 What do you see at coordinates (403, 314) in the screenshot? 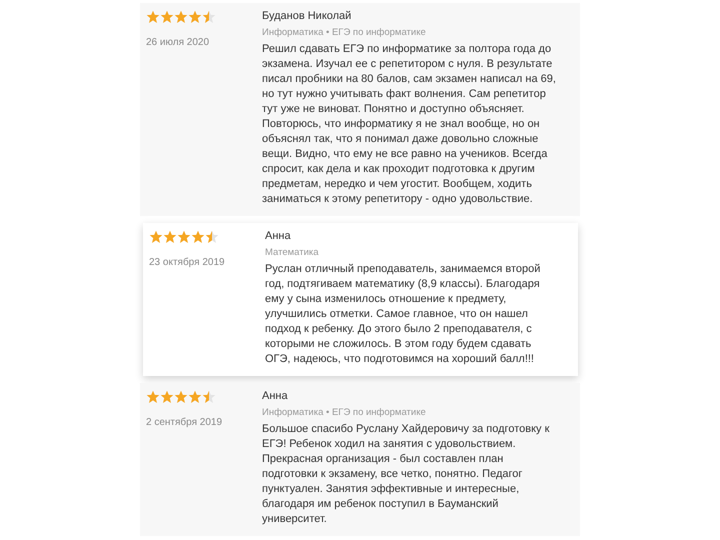
I see `review-text: Руслан отличный преподаватель, занимаемся второй год, подтягиваем математику (8,9 классы). Благодаря ему у сына изменилось отношение к предмету, улучшились отметки. Самое главное, что он нашел подход к ребенку. До этого было 2 преподавателя, с которыми не сложилось. В этом году будем сдавать ОГЭ, надеюсь, что подготовимся на хороший балл!!!` at bounding box center [403, 314].